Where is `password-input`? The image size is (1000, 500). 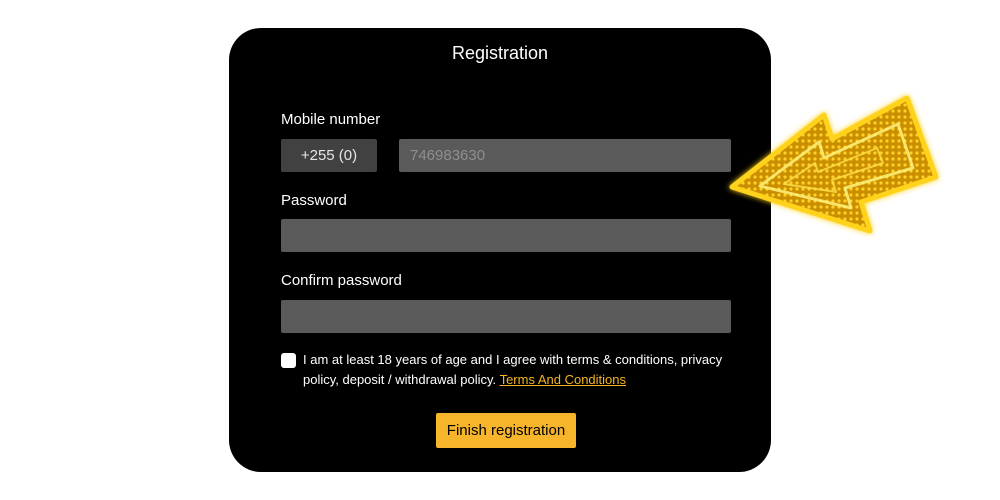
password-input is located at coordinates (506, 235).